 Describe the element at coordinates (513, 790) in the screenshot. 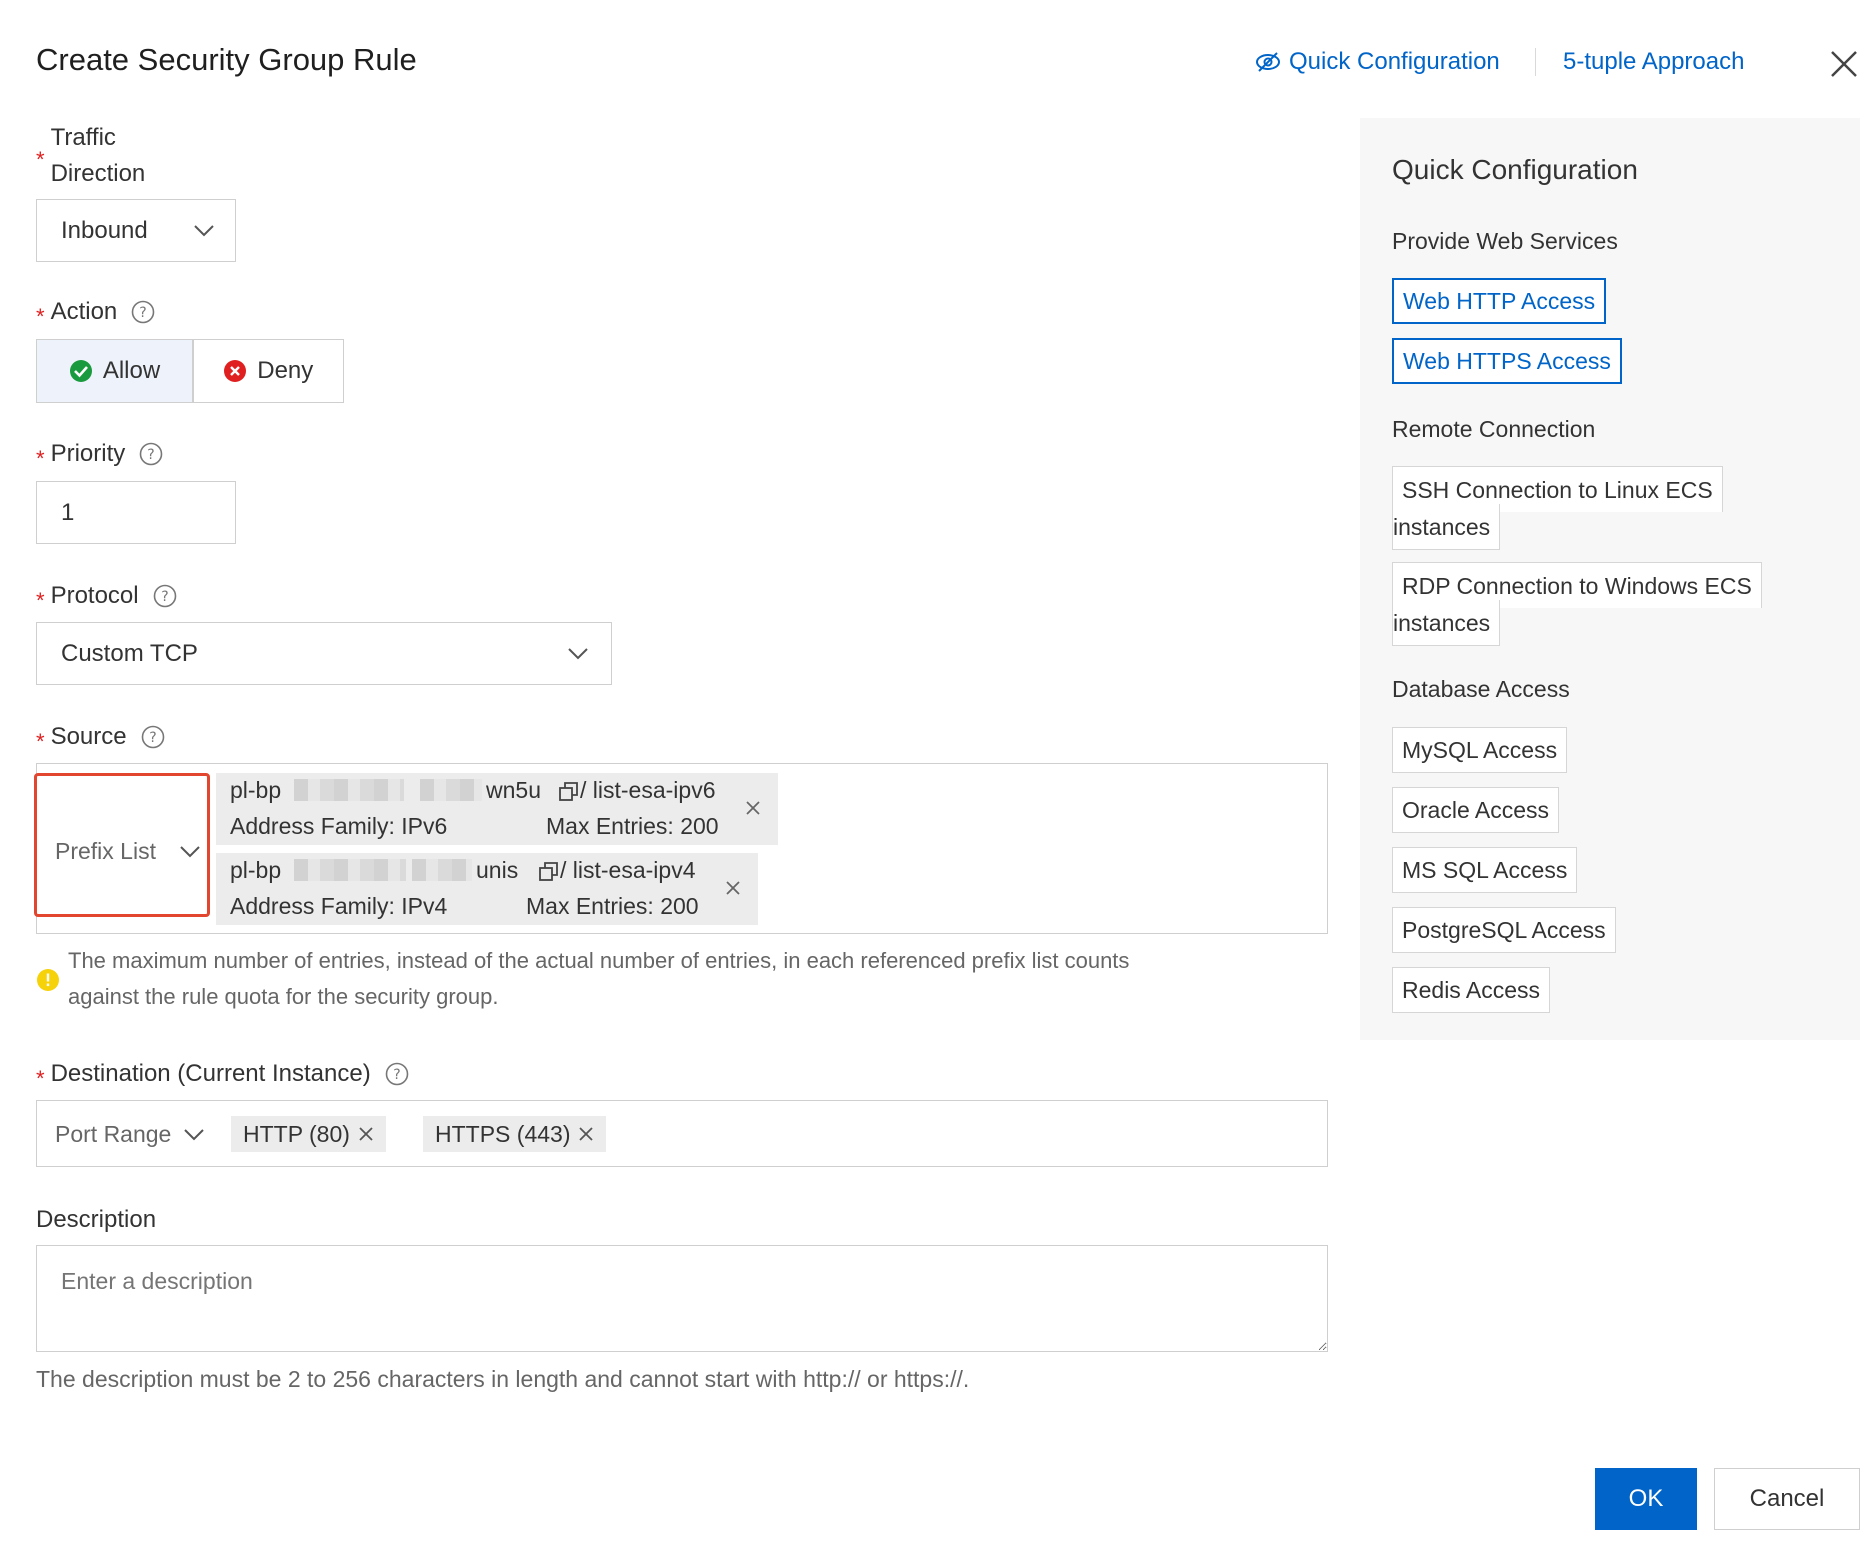

I see `prefix-list-id-end: wn5u` at that location.